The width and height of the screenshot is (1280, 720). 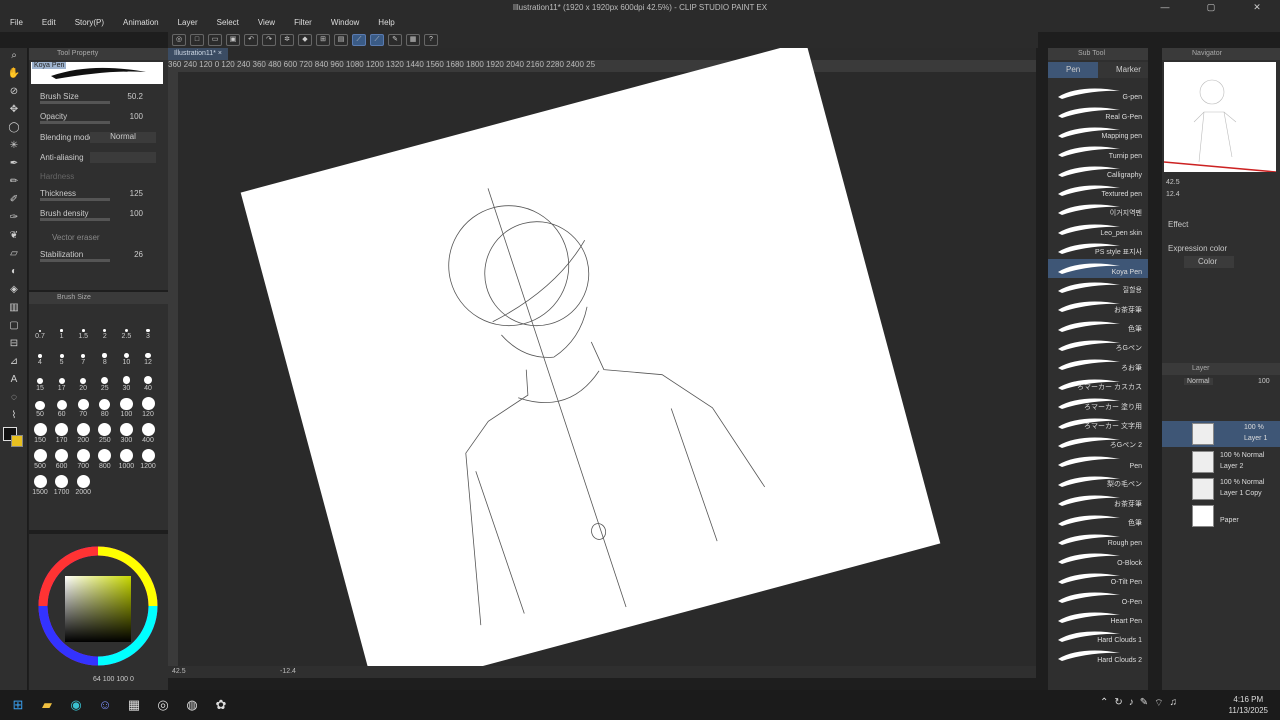 I want to click on save-icon: ▣, so click(x=233, y=40).